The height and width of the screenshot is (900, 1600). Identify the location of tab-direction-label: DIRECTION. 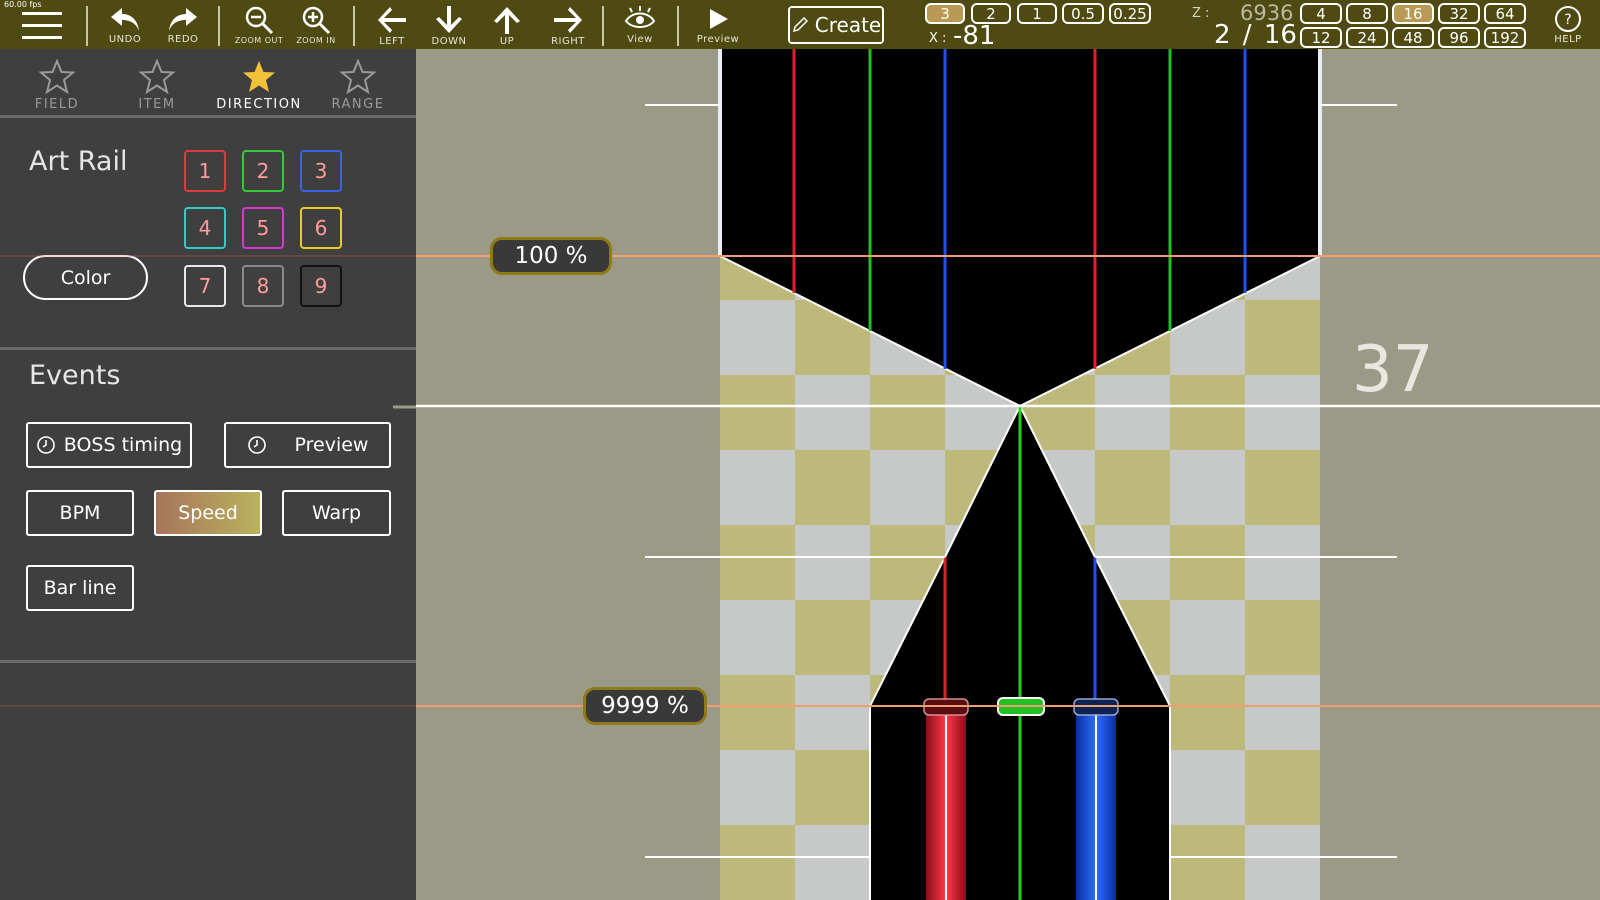
(259, 104).